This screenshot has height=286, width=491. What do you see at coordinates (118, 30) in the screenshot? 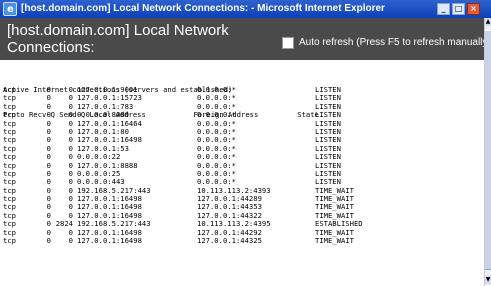
I see `page-title-line1: [host.domain.com] Local Network` at bounding box center [118, 30].